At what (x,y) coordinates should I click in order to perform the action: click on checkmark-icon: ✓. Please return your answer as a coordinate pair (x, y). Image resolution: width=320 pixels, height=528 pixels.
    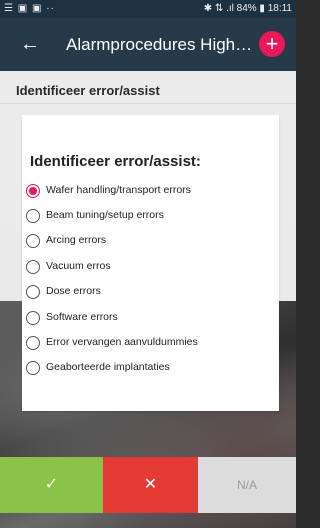
    Looking at the image, I should click on (51, 484).